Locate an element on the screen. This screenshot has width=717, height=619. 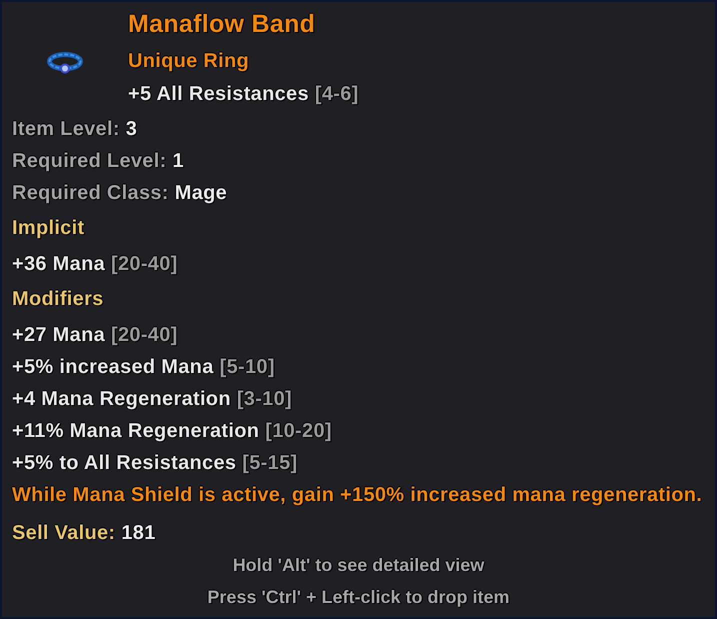
section-heading: Modifiers is located at coordinates (58, 299).